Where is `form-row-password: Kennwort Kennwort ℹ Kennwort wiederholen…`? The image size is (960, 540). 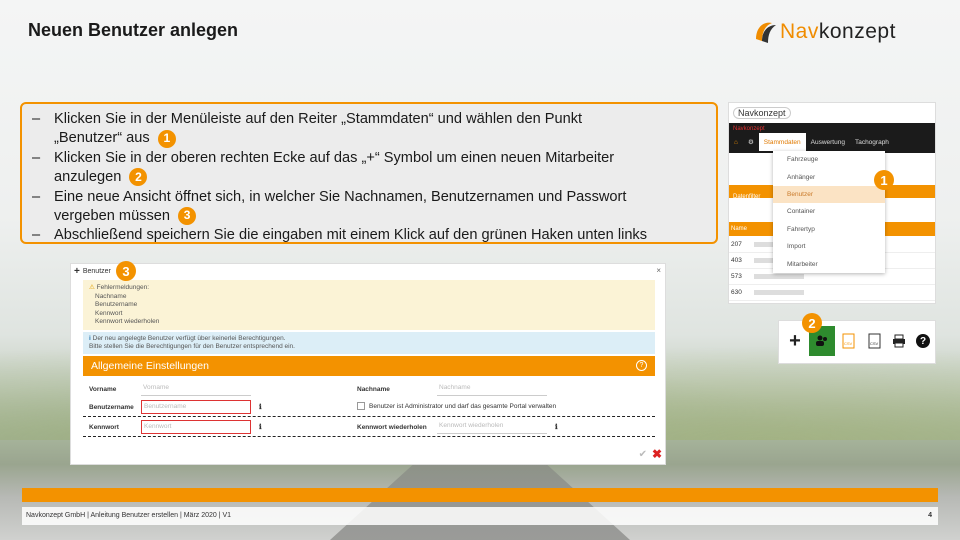 form-row-password: Kennwort Kennwort ℹ Kennwort wiederholen… is located at coordinates (369, 427).